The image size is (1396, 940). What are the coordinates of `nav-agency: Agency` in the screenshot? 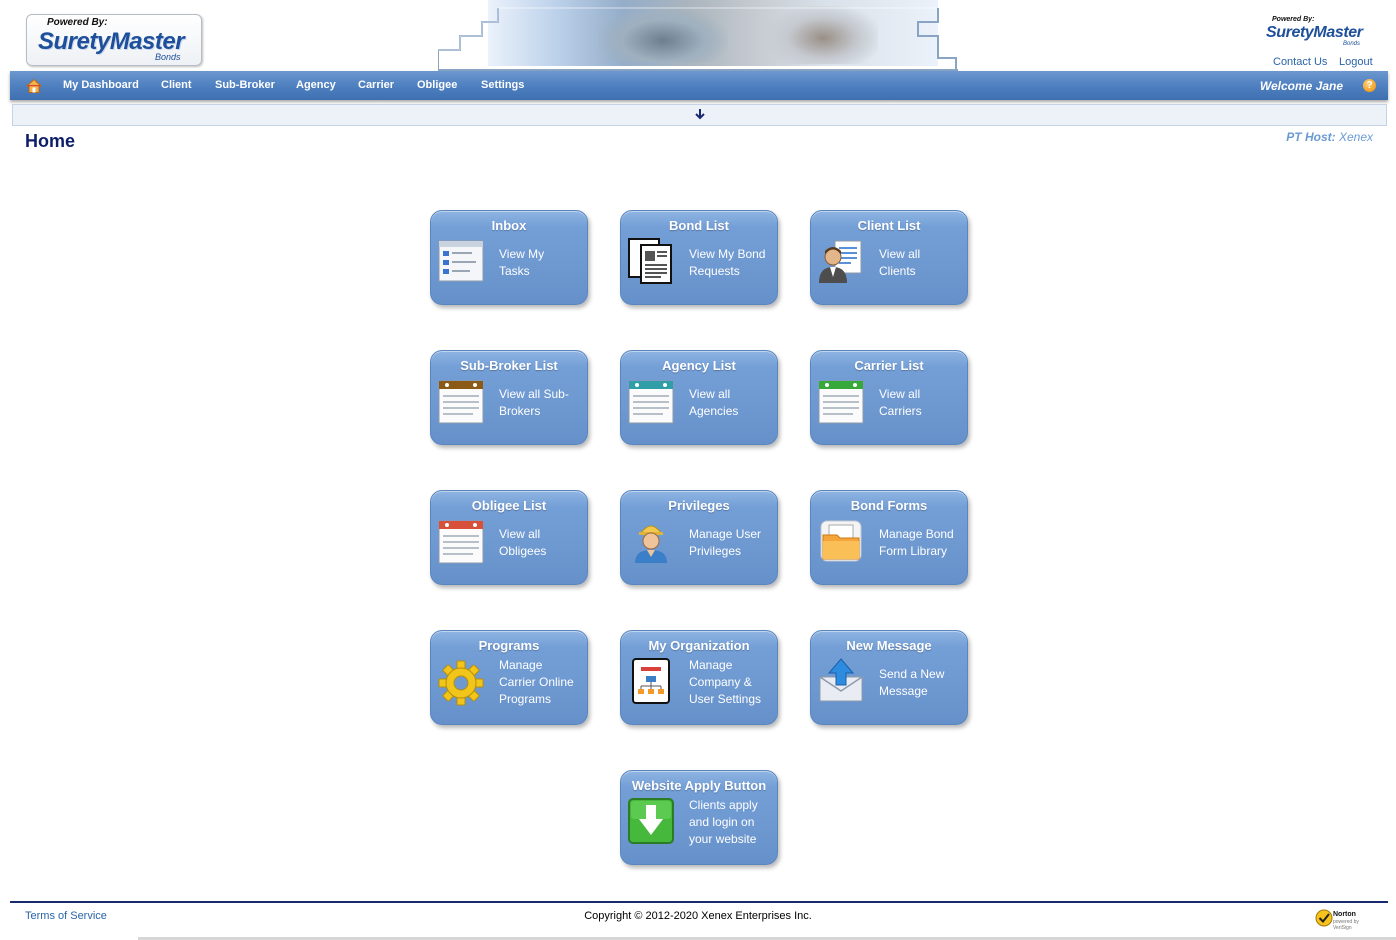 It's located at (316, 85).